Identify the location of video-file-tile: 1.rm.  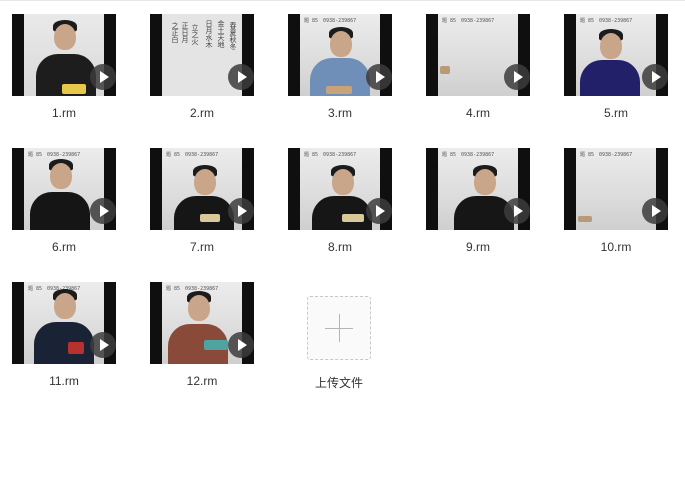
(64, 60).